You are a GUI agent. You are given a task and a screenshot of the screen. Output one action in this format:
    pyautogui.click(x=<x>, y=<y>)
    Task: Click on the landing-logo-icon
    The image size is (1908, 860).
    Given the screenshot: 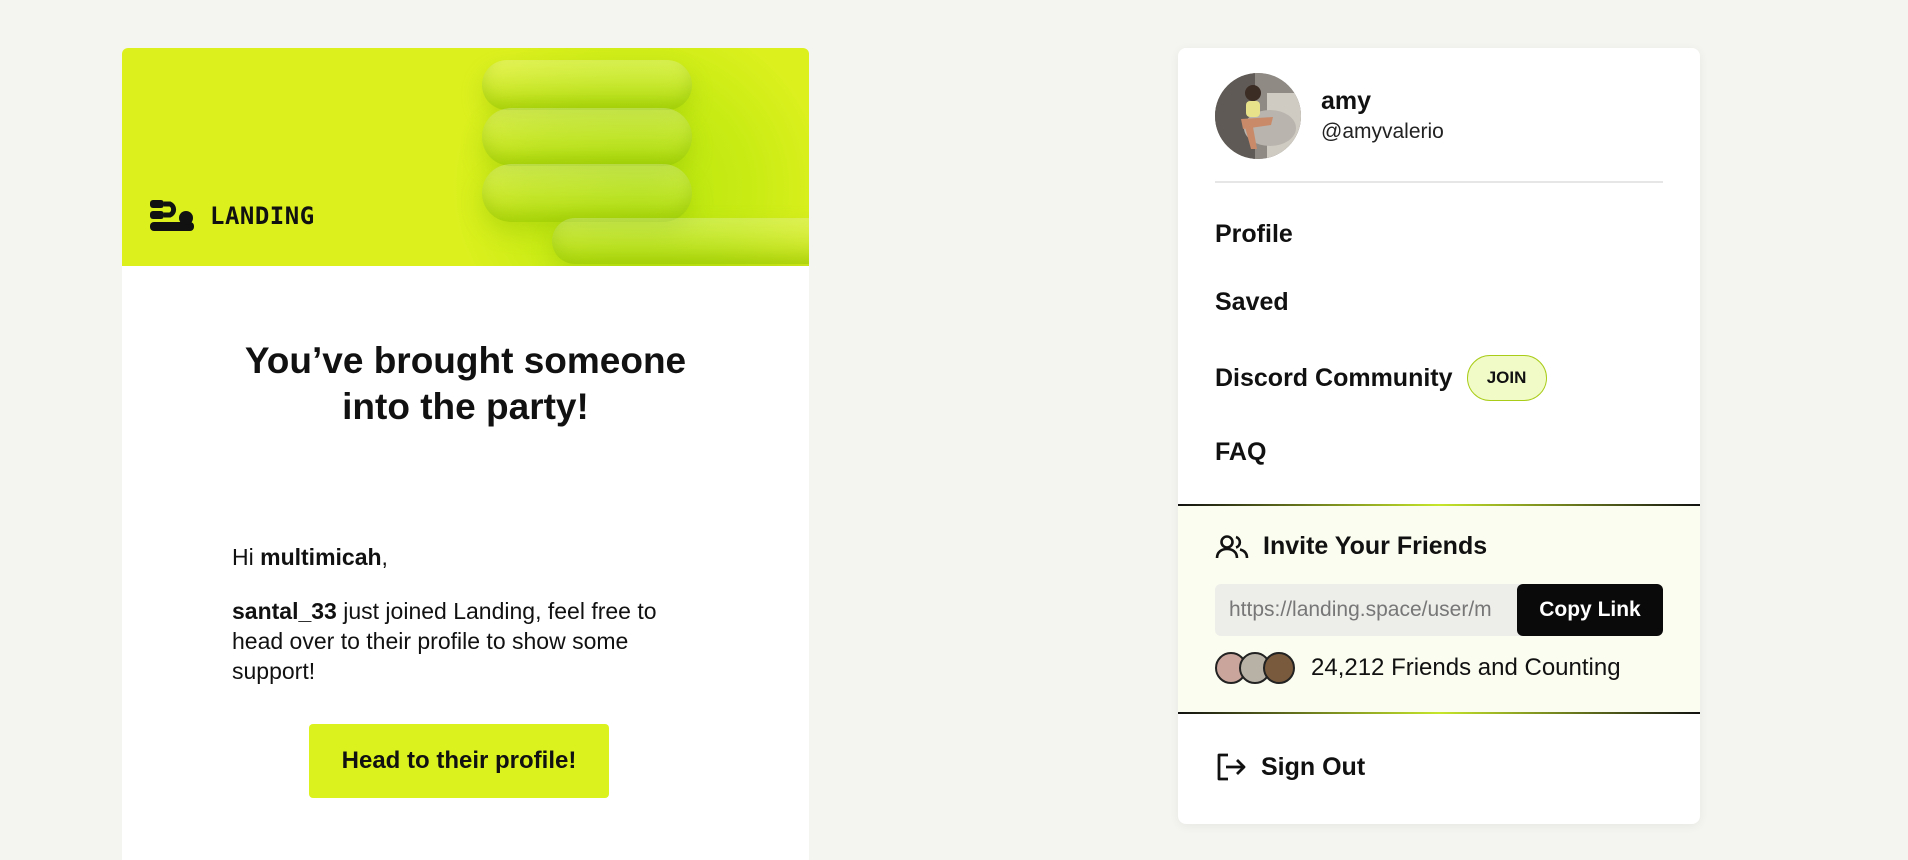 What is the action you would take?
    pyautogui.click(x=172, y=215)
    